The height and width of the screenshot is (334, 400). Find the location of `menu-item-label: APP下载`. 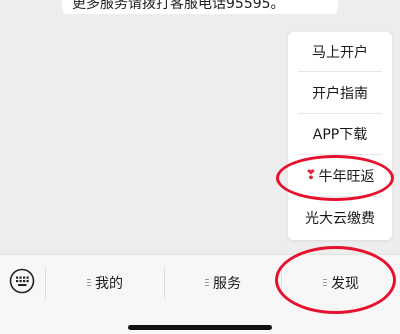

menu-item-label: APP下载 is located at coordinates (340, 135).